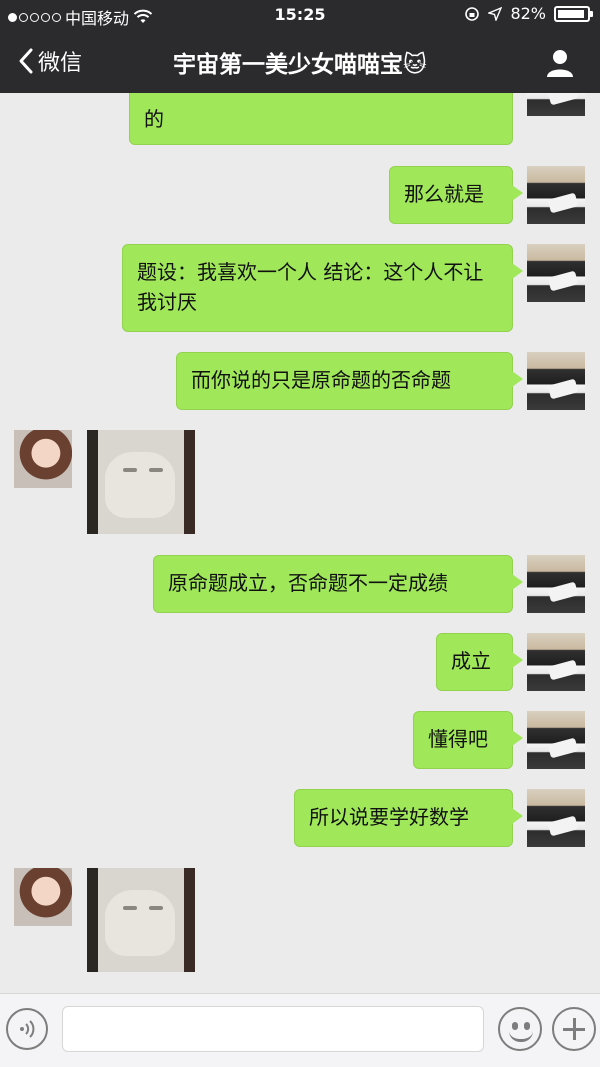  I want to click on battery-percent: 82%, so click(528, 13).